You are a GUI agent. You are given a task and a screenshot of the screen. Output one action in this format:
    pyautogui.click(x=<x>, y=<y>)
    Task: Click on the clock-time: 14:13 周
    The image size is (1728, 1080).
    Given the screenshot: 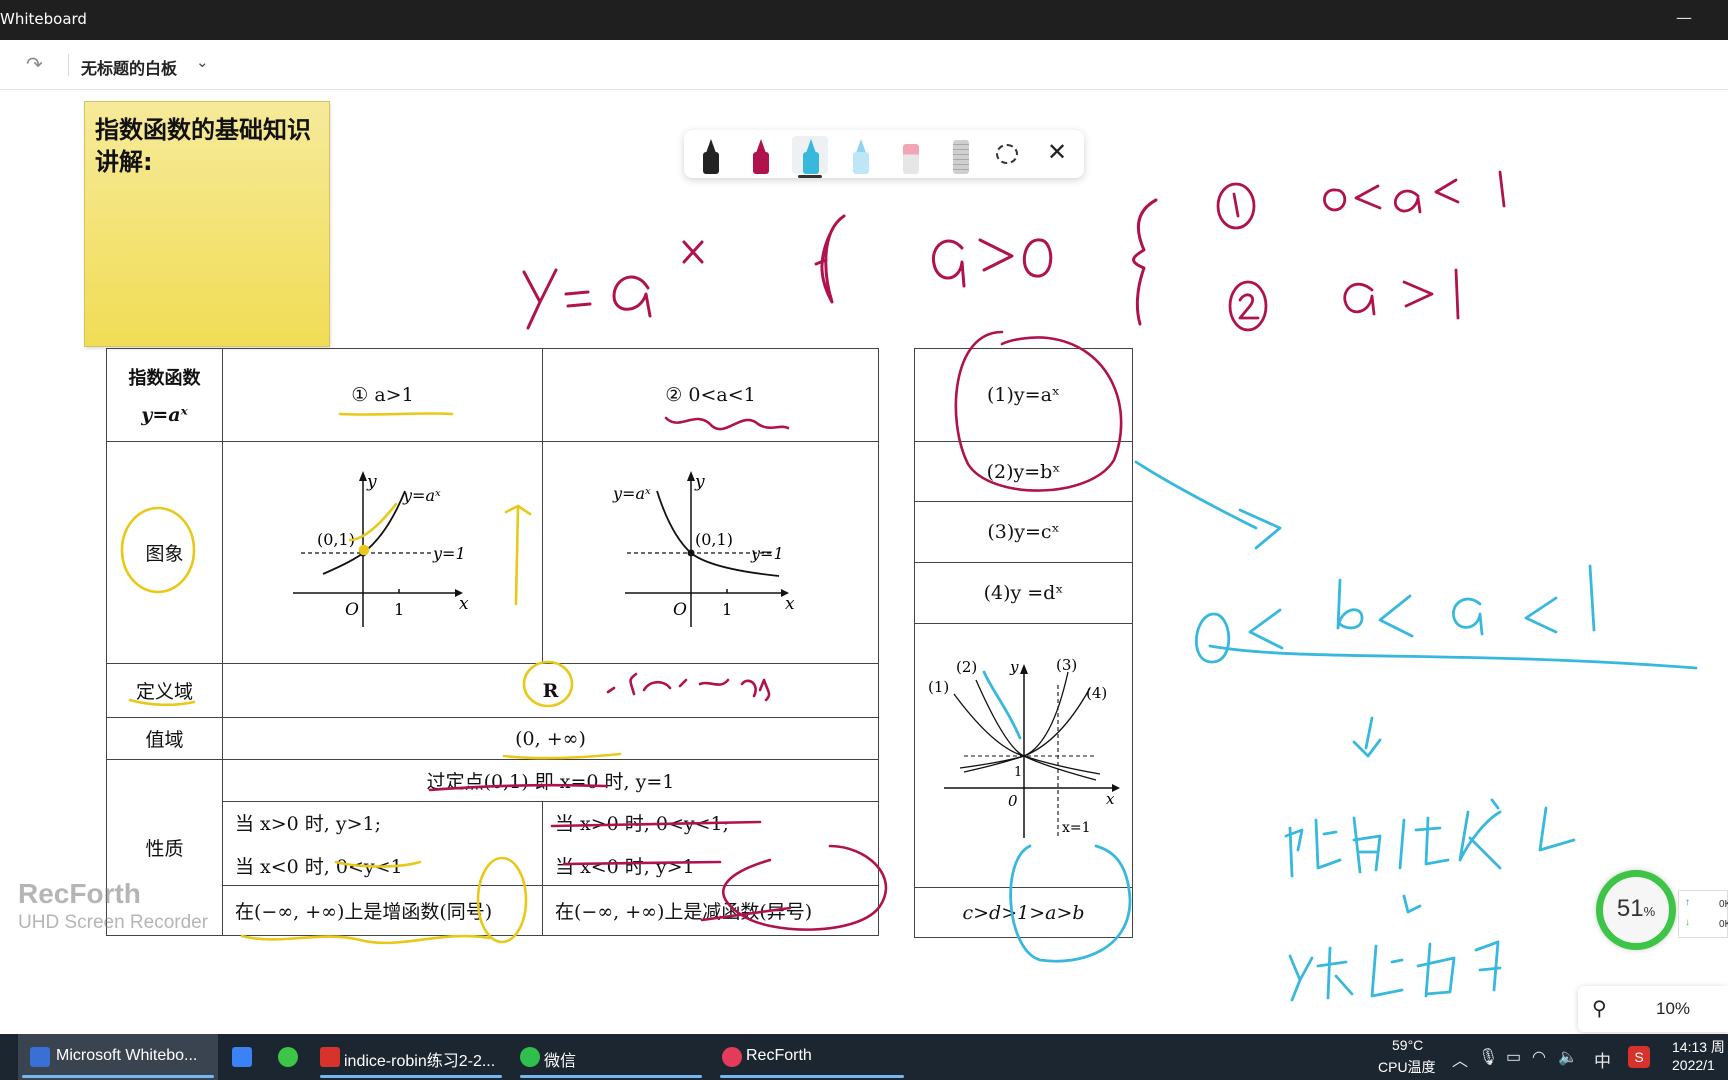 What is the action you would take?
    pyautogui.click(x=1698, y=1047)
    